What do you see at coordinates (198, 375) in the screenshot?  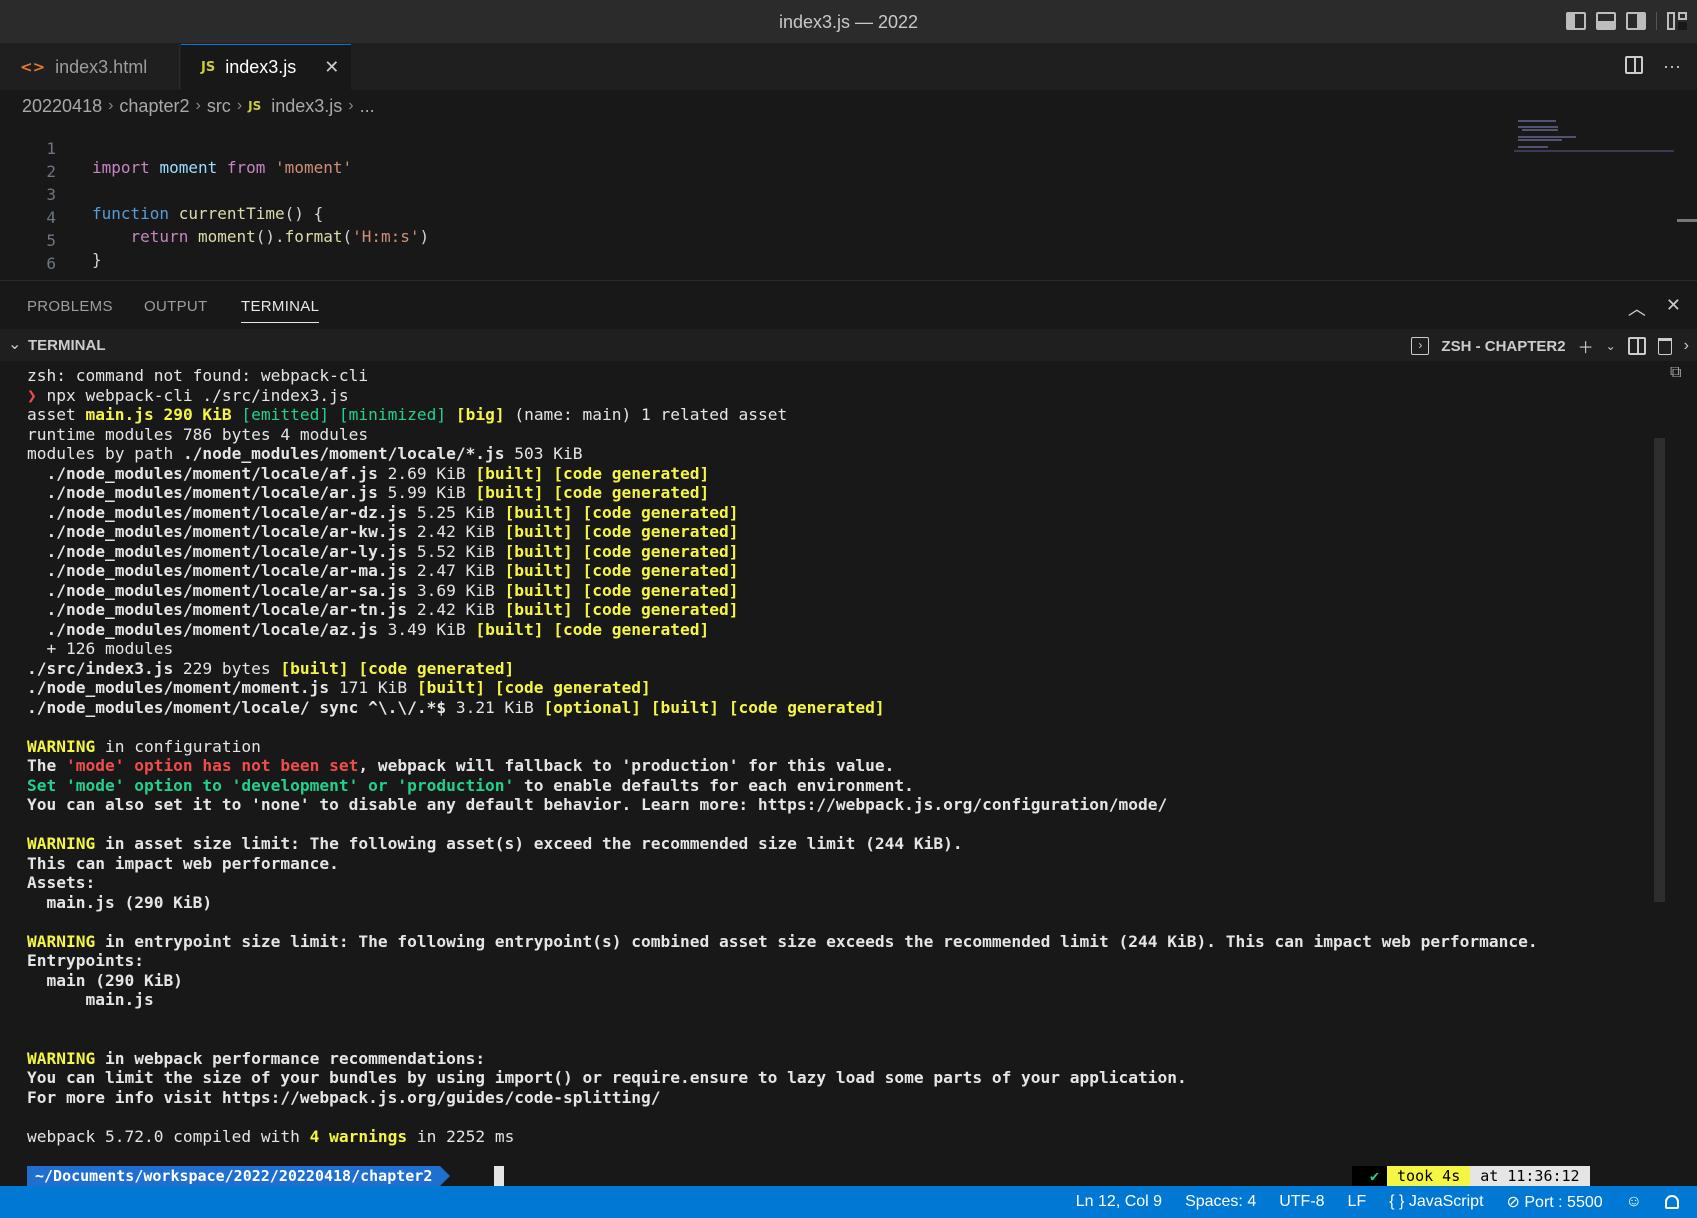 I see `terminal-line: zsh: command not found: webpack-cli` at bounding box center [198, 375].